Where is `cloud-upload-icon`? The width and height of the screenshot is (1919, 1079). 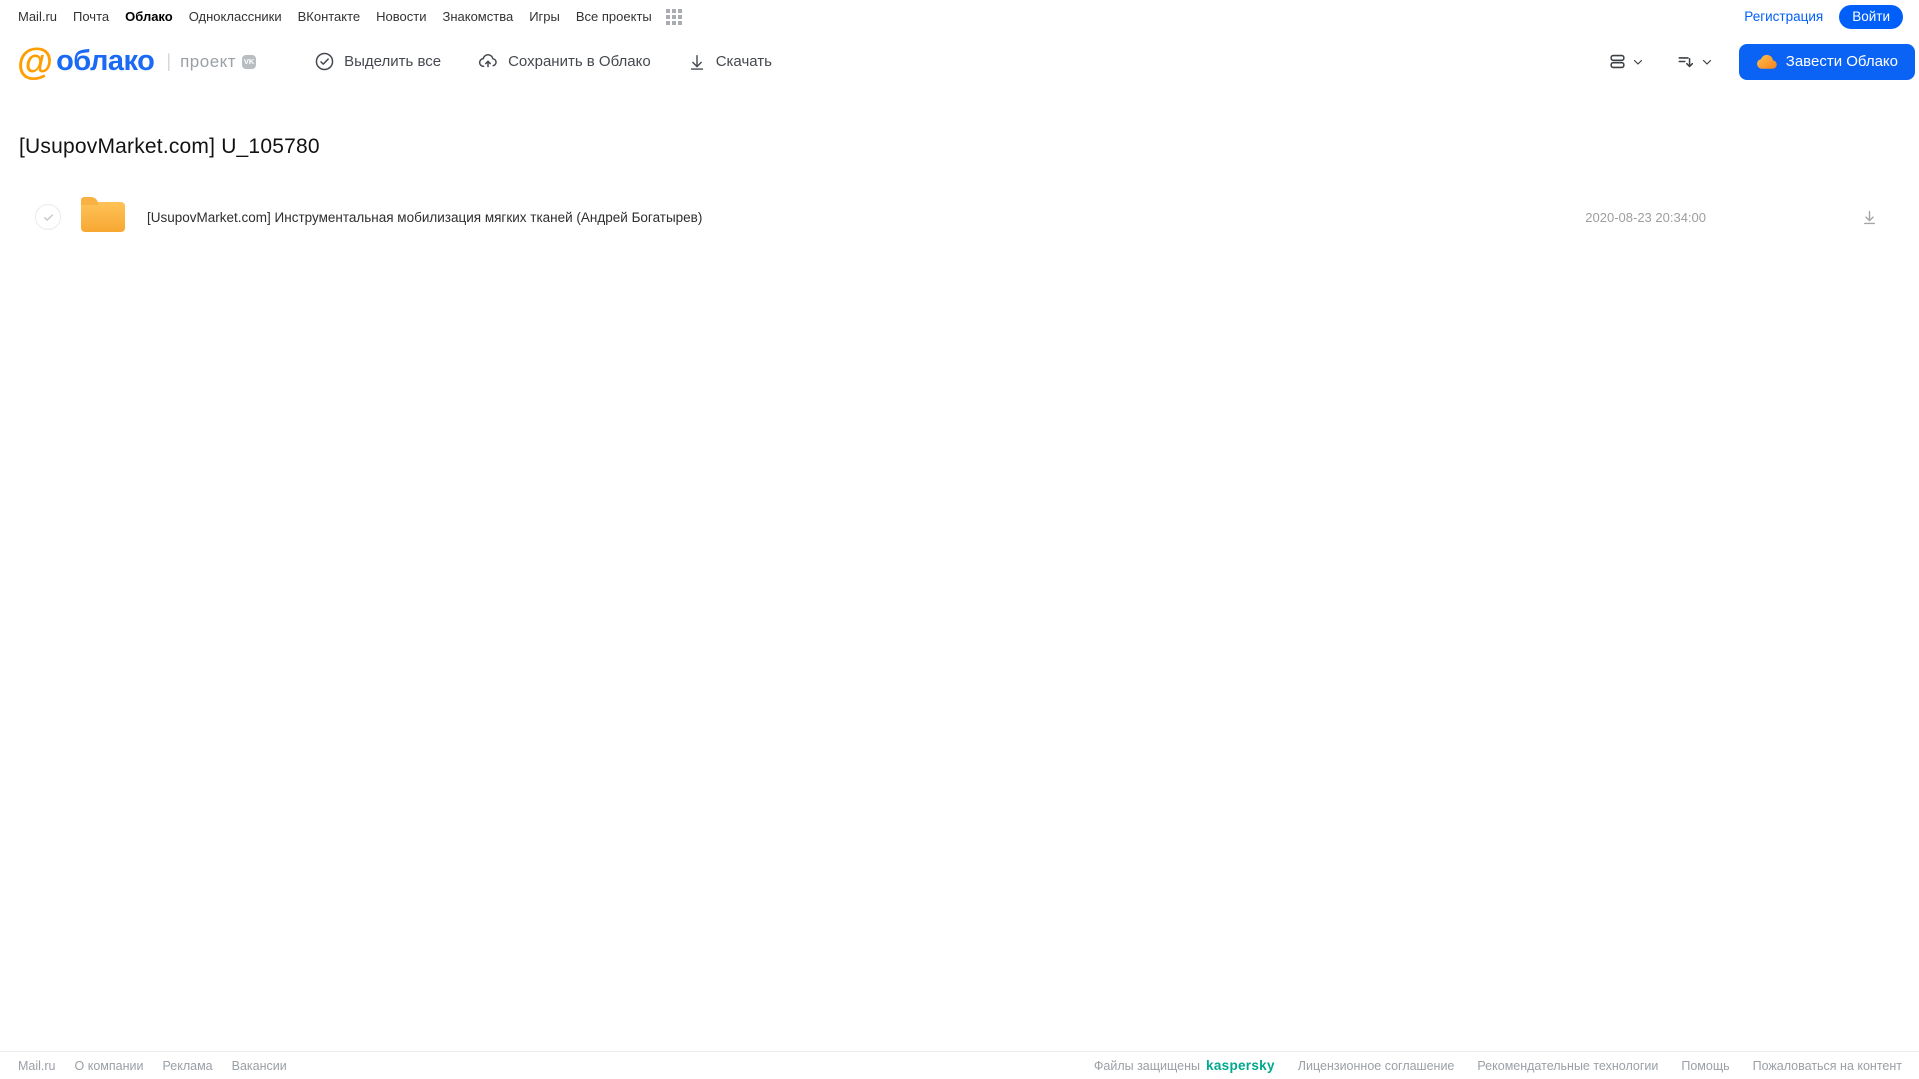
cloud-upload-icon is located at coordinates (488, 61).